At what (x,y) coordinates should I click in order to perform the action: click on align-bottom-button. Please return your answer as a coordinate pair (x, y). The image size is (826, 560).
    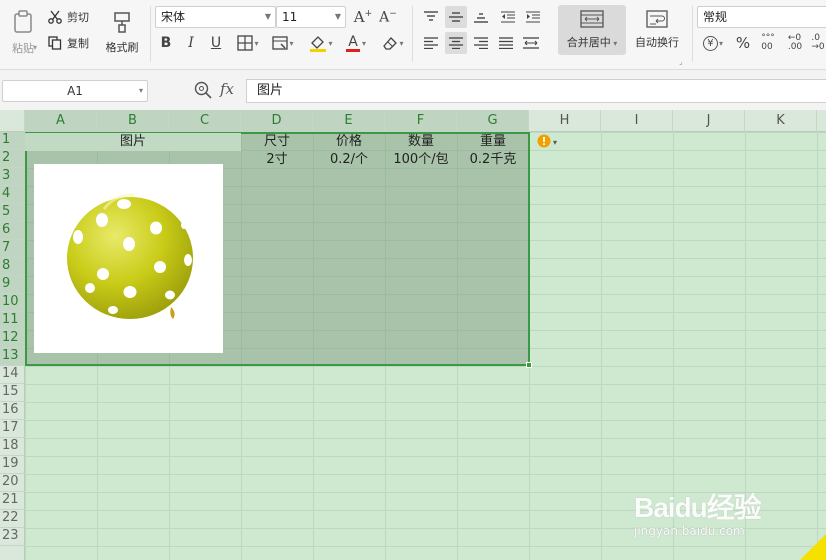
    Looking at the image, I should click on (481, 17).